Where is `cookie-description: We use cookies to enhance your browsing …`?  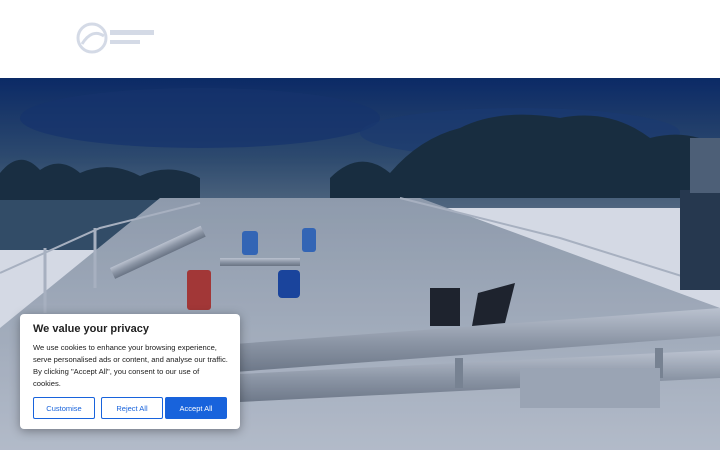 cookie-description: We use cookies to enhance your browsing … is located at coordinates (130, 365).